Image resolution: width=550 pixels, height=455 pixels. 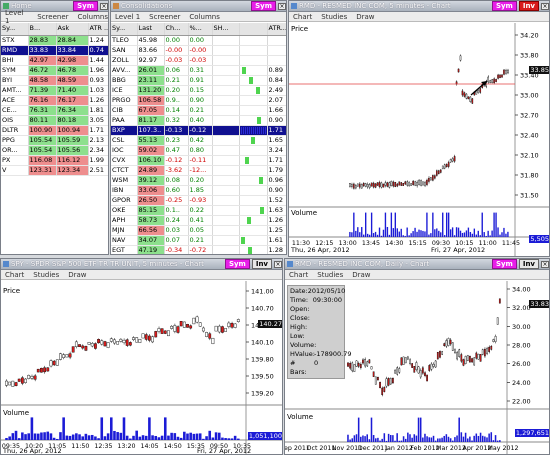 What do you see at coordinates (54, 110) in the screenshot?
I see `quote-row: CE... 76.31 76.34 1.81` at bounding box center [54, 110].